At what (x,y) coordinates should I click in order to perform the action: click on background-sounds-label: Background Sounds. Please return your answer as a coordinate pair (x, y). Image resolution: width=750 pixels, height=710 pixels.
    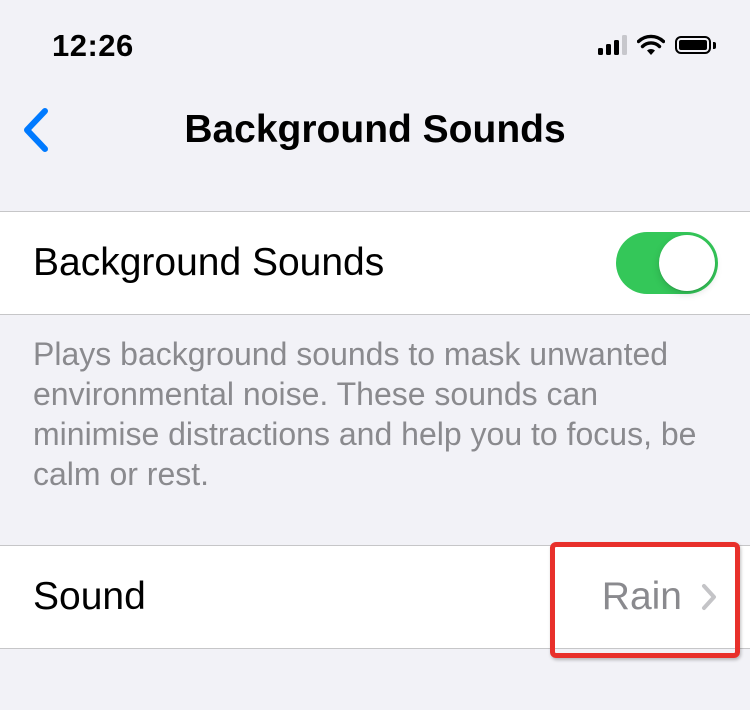
    Looking at the image, I should click on (209, 262).